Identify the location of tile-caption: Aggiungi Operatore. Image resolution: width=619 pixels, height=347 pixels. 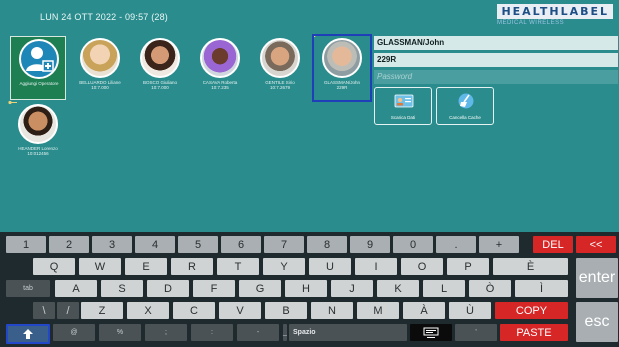
(39, 83).